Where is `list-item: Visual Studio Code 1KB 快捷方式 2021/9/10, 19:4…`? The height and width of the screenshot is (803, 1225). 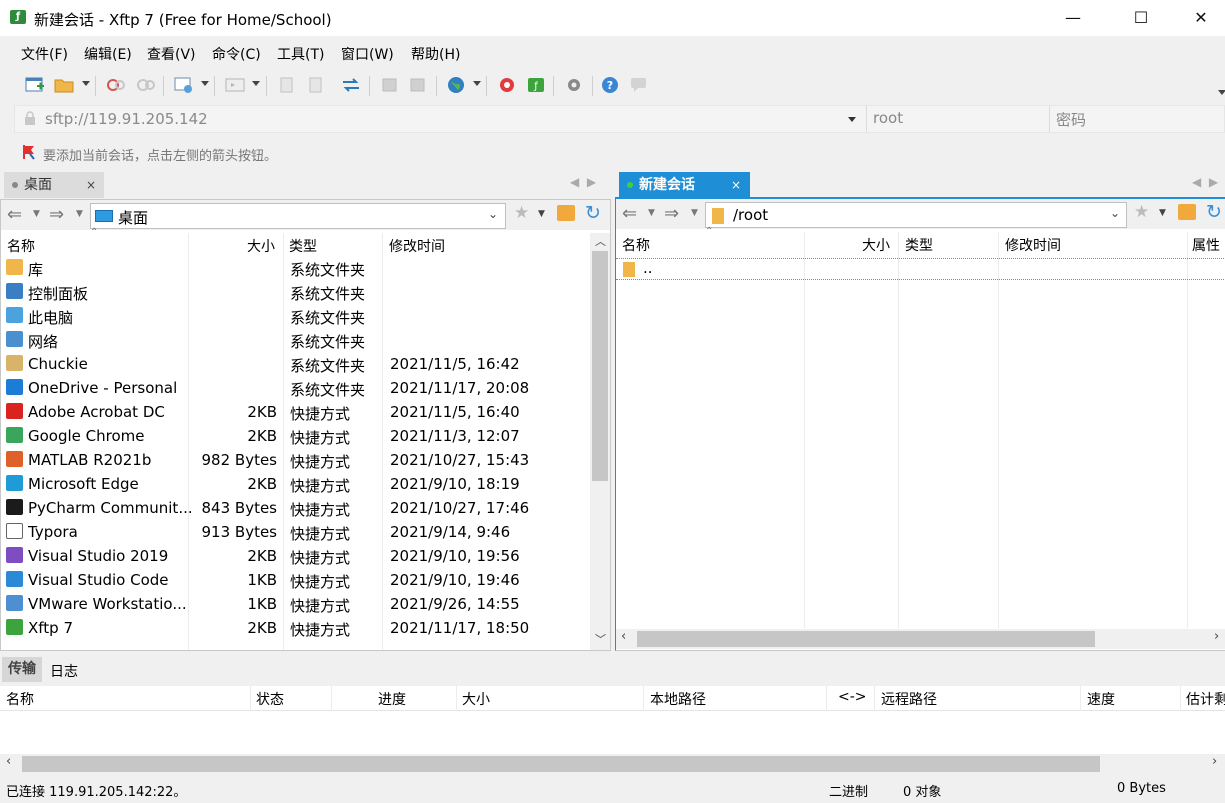 list-item: Visual Studio Code 1KB 快捷方式 2021/9/10, 19:4… is located at coordinates (295, 581).